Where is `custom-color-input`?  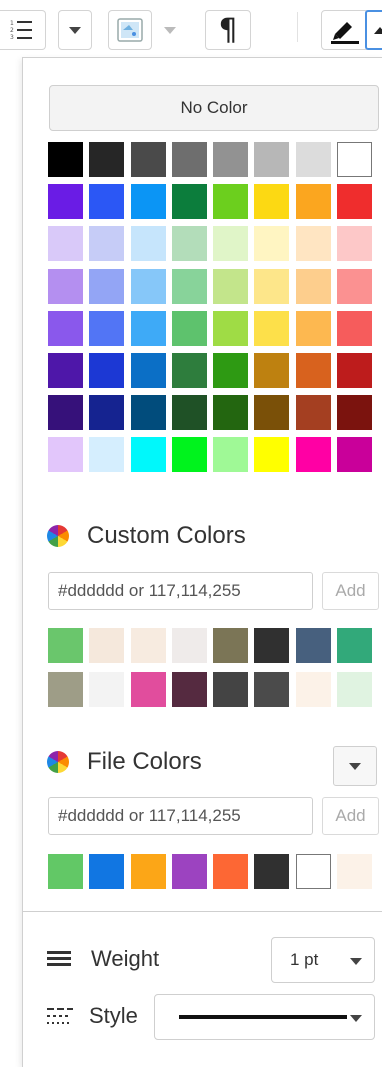
custom-color-input is located at coordinates (180, 591).